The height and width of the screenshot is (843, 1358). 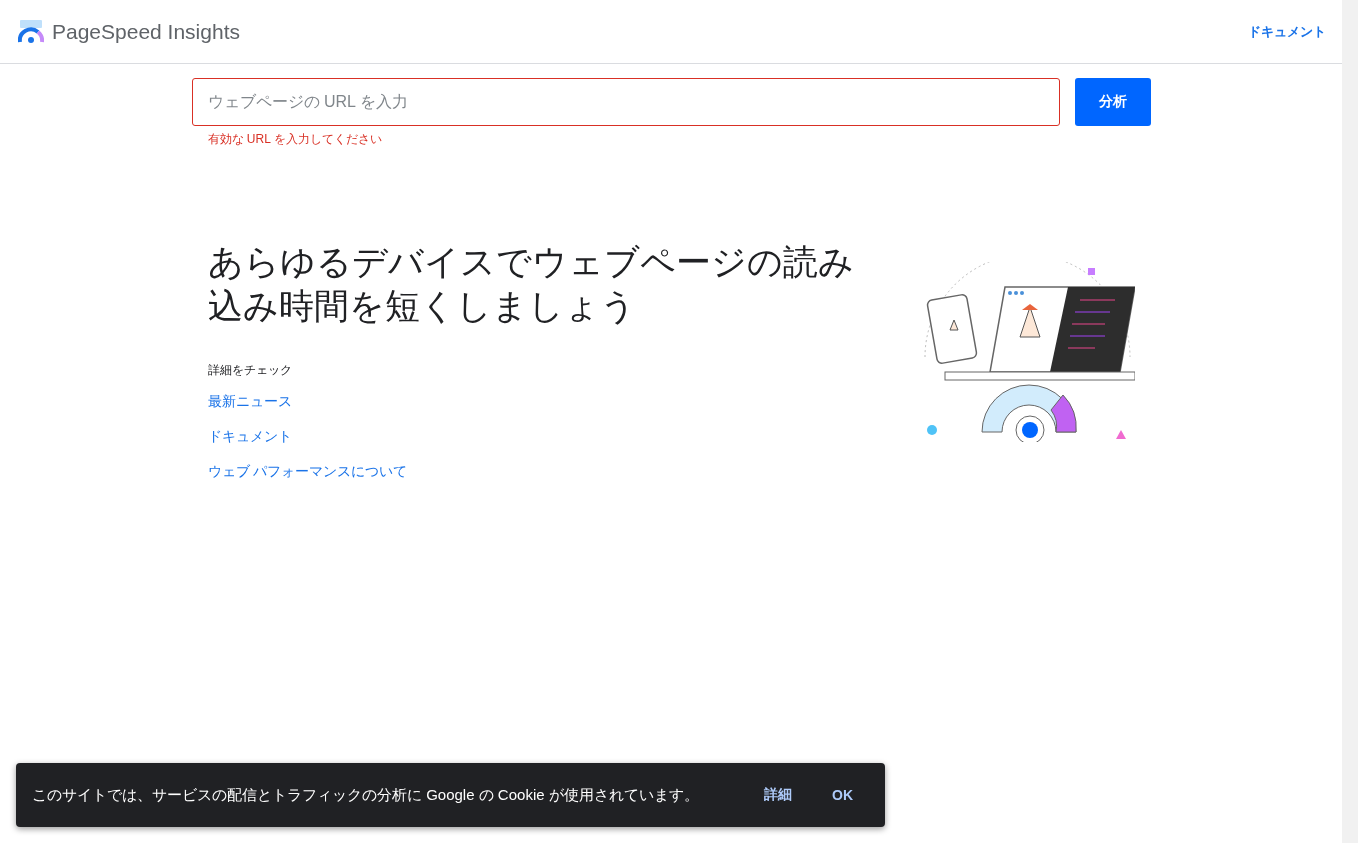 I want to click on error-message: 有効な URL を入力してください, so click(x=295, y=139).